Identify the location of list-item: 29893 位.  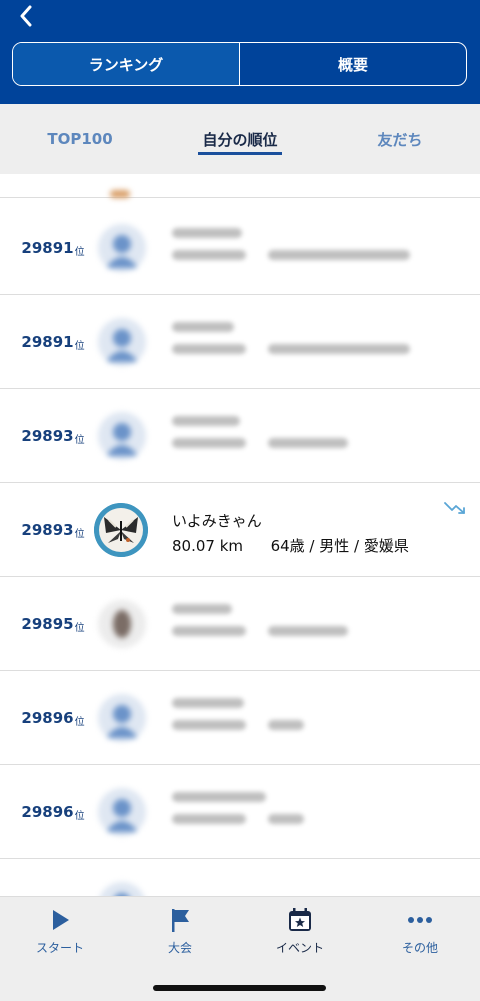
(240, 436).